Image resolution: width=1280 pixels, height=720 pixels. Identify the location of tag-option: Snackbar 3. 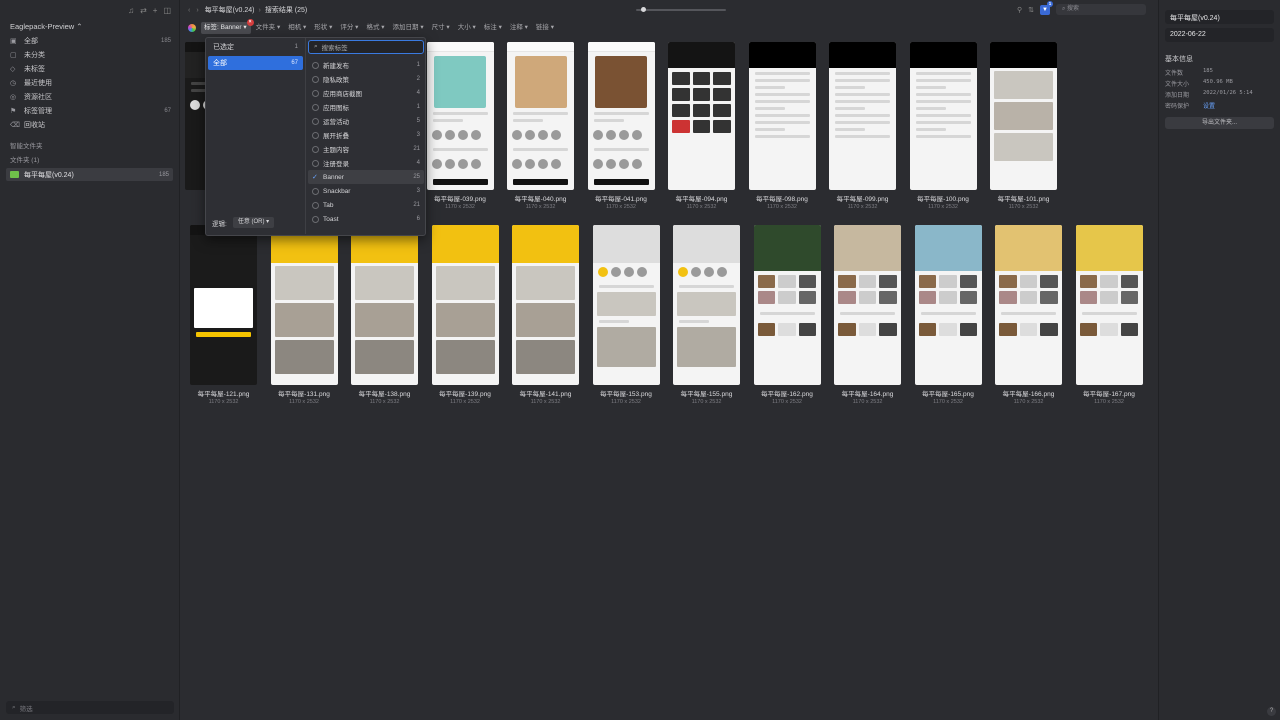
(366, 191).